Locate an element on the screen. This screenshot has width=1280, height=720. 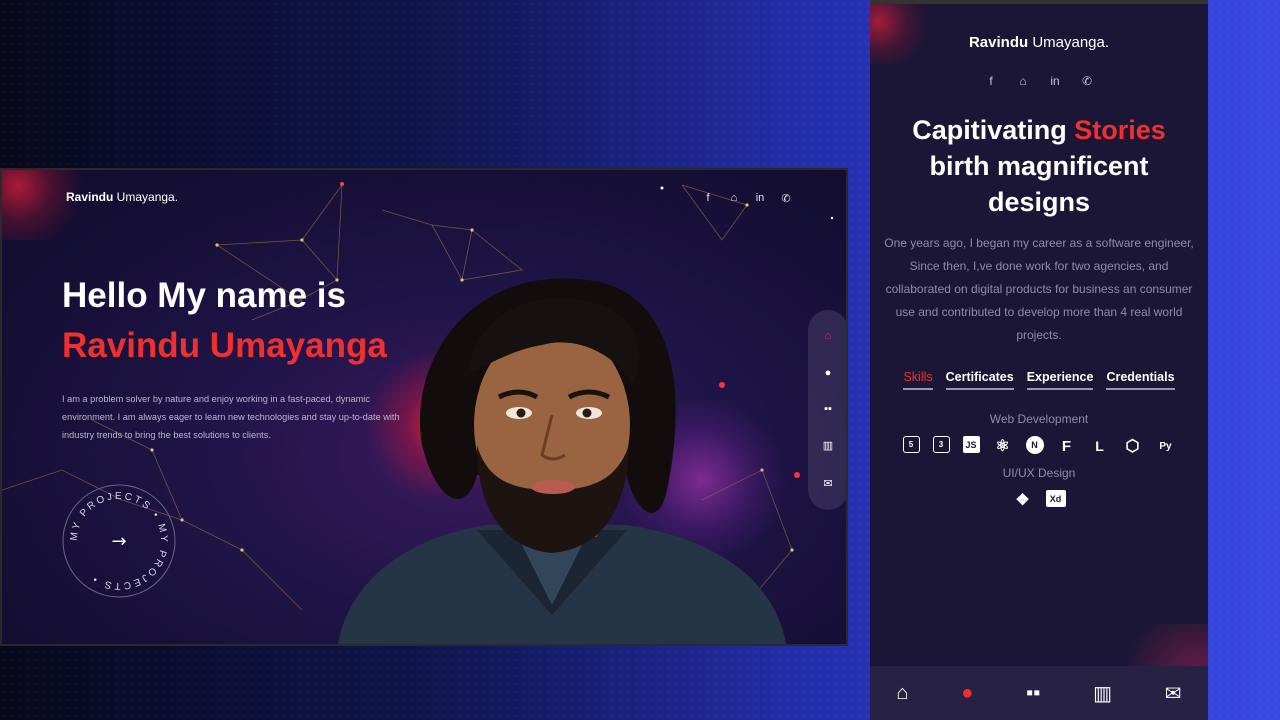
uiux-design-skills: ❖ Xd is located at coordinates (1039, 500).